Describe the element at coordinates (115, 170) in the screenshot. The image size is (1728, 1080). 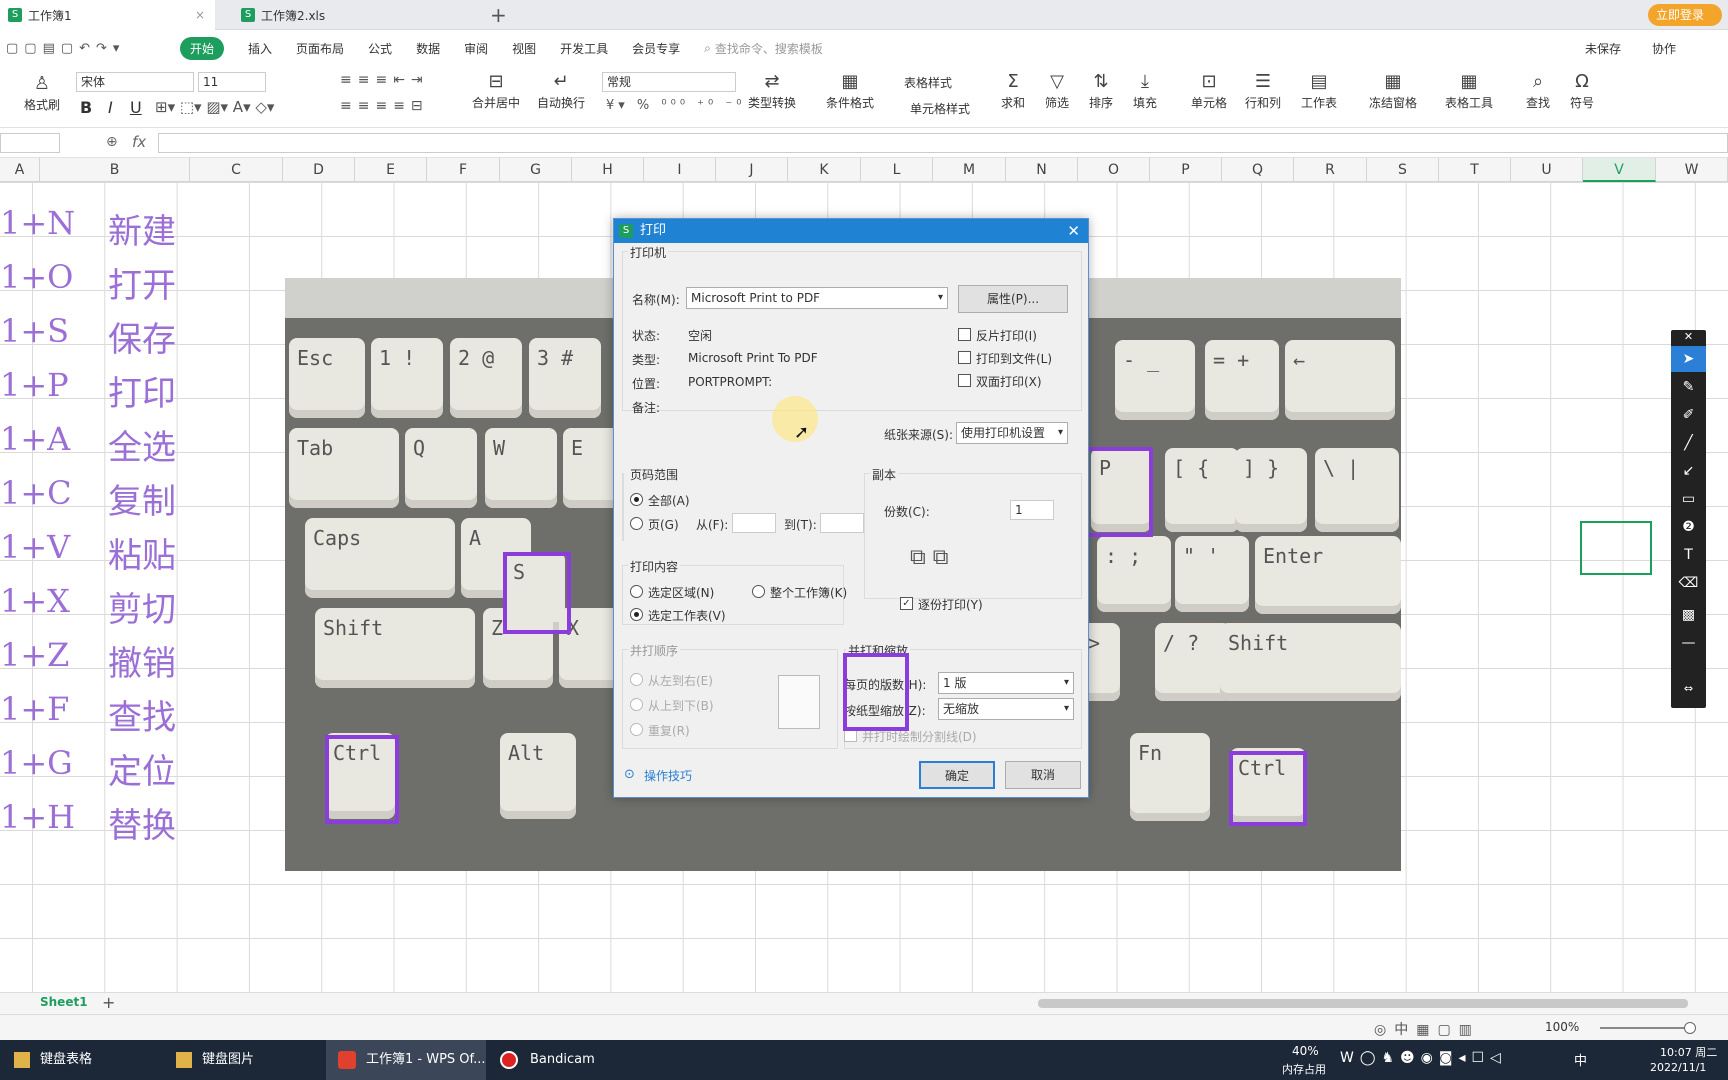
I see `column-header-b: B` at that location.